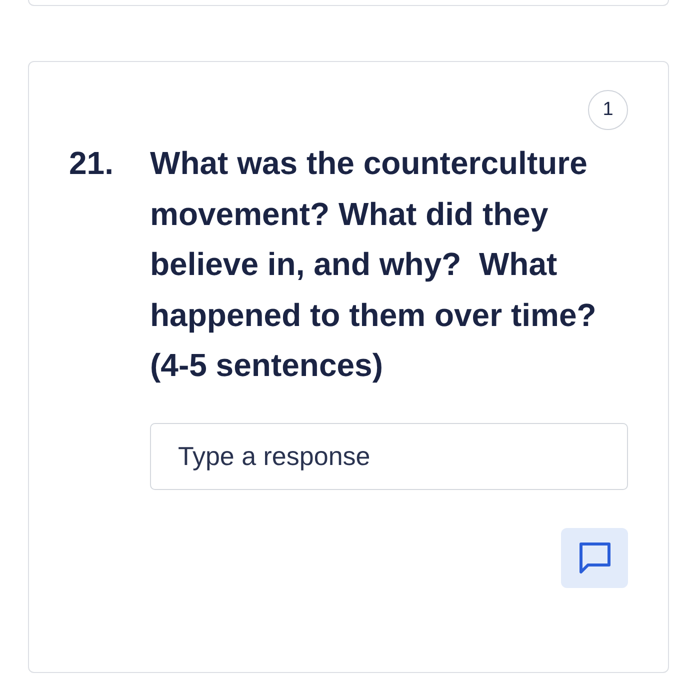 The image size is (697, 697). I want to click on response-field: Type a response, so click(389, 456).